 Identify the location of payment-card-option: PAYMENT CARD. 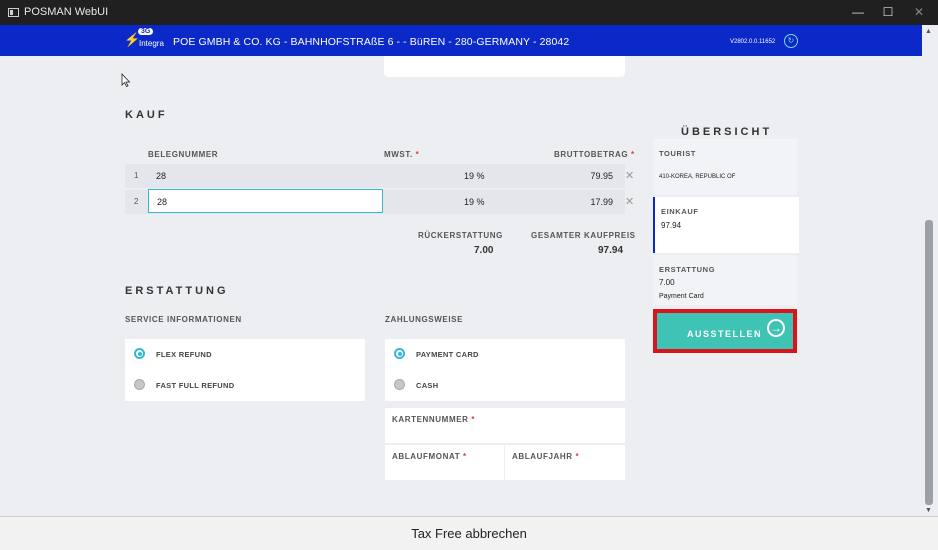
(505, 354).